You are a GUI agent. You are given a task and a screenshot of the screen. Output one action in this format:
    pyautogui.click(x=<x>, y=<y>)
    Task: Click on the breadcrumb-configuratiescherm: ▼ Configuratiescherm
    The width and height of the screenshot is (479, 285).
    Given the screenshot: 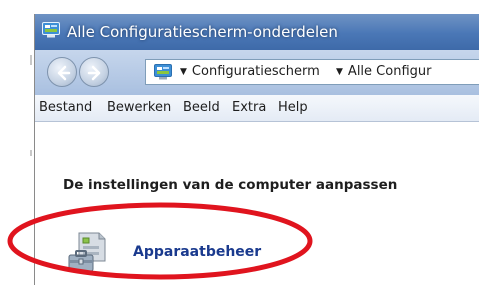 What is the action you would take?
    pyautogui.click(x=250, y=71)
    